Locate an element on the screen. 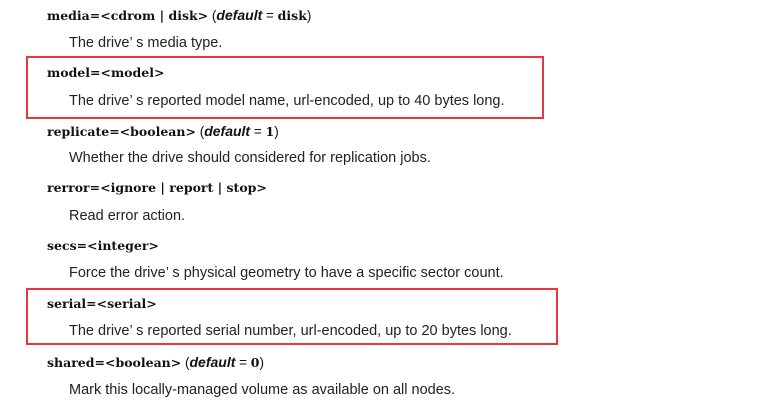 The width and height of the screenshot is (784, 414). option-term-media: media=<cdrom | disk> (default = disk) is located at coordinates (179, 15).